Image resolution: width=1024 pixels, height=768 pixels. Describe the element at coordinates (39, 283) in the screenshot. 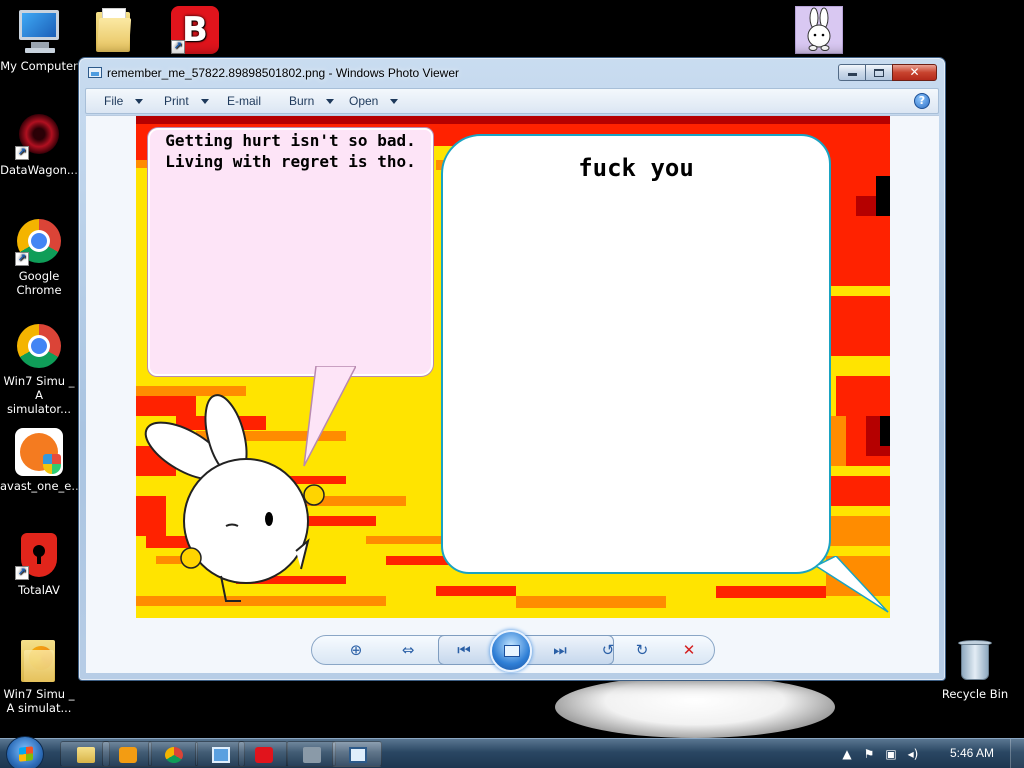

I see `desktop-icon-label: Google Chrome` at that location.